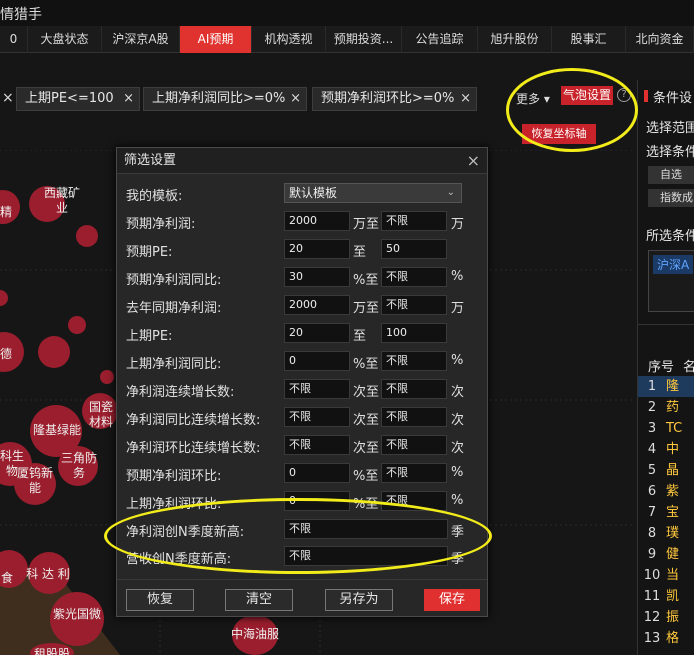  I want to click on tab-market-status: 大盘状态, so click(65, 39).